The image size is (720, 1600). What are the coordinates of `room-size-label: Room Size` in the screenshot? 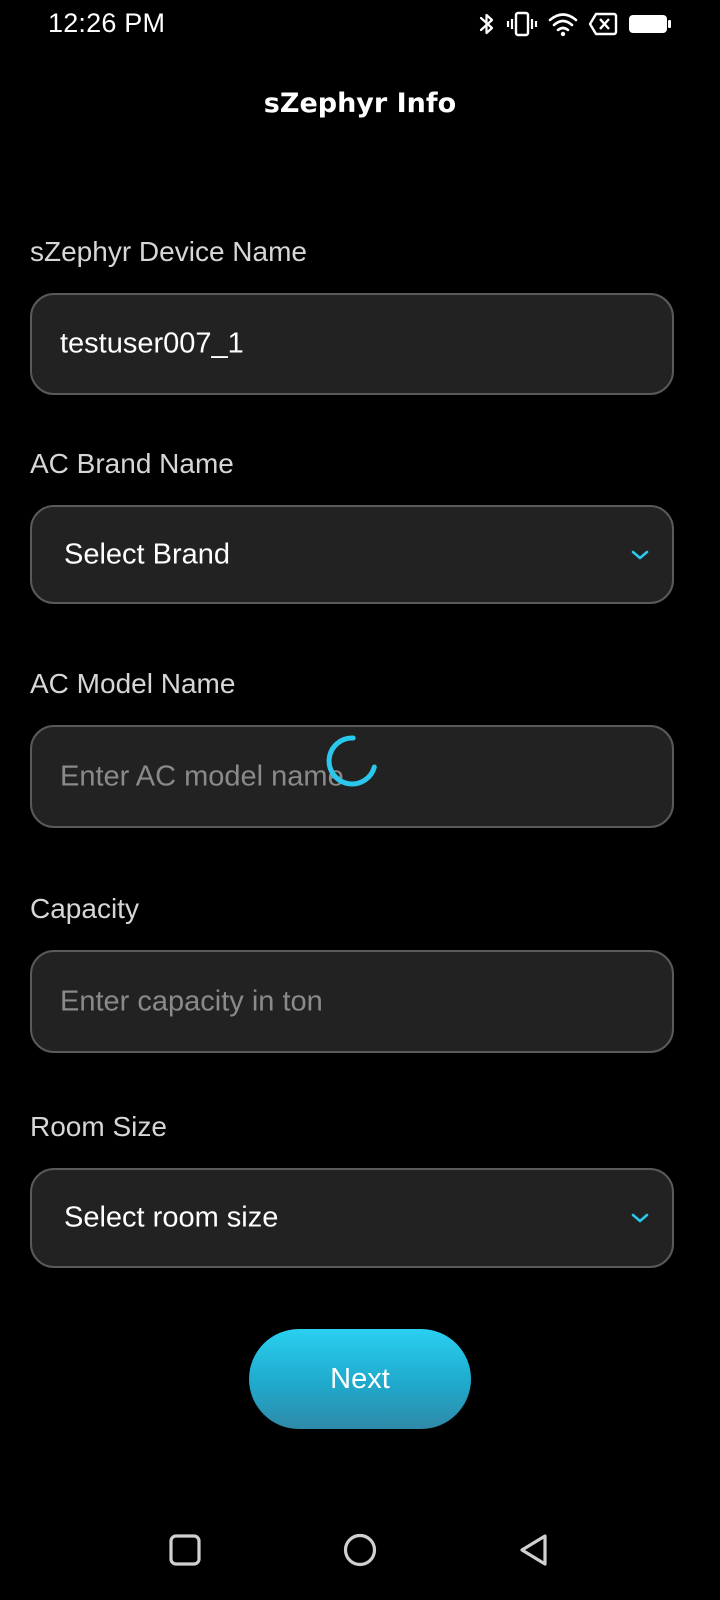 It's located at (98, 1126).